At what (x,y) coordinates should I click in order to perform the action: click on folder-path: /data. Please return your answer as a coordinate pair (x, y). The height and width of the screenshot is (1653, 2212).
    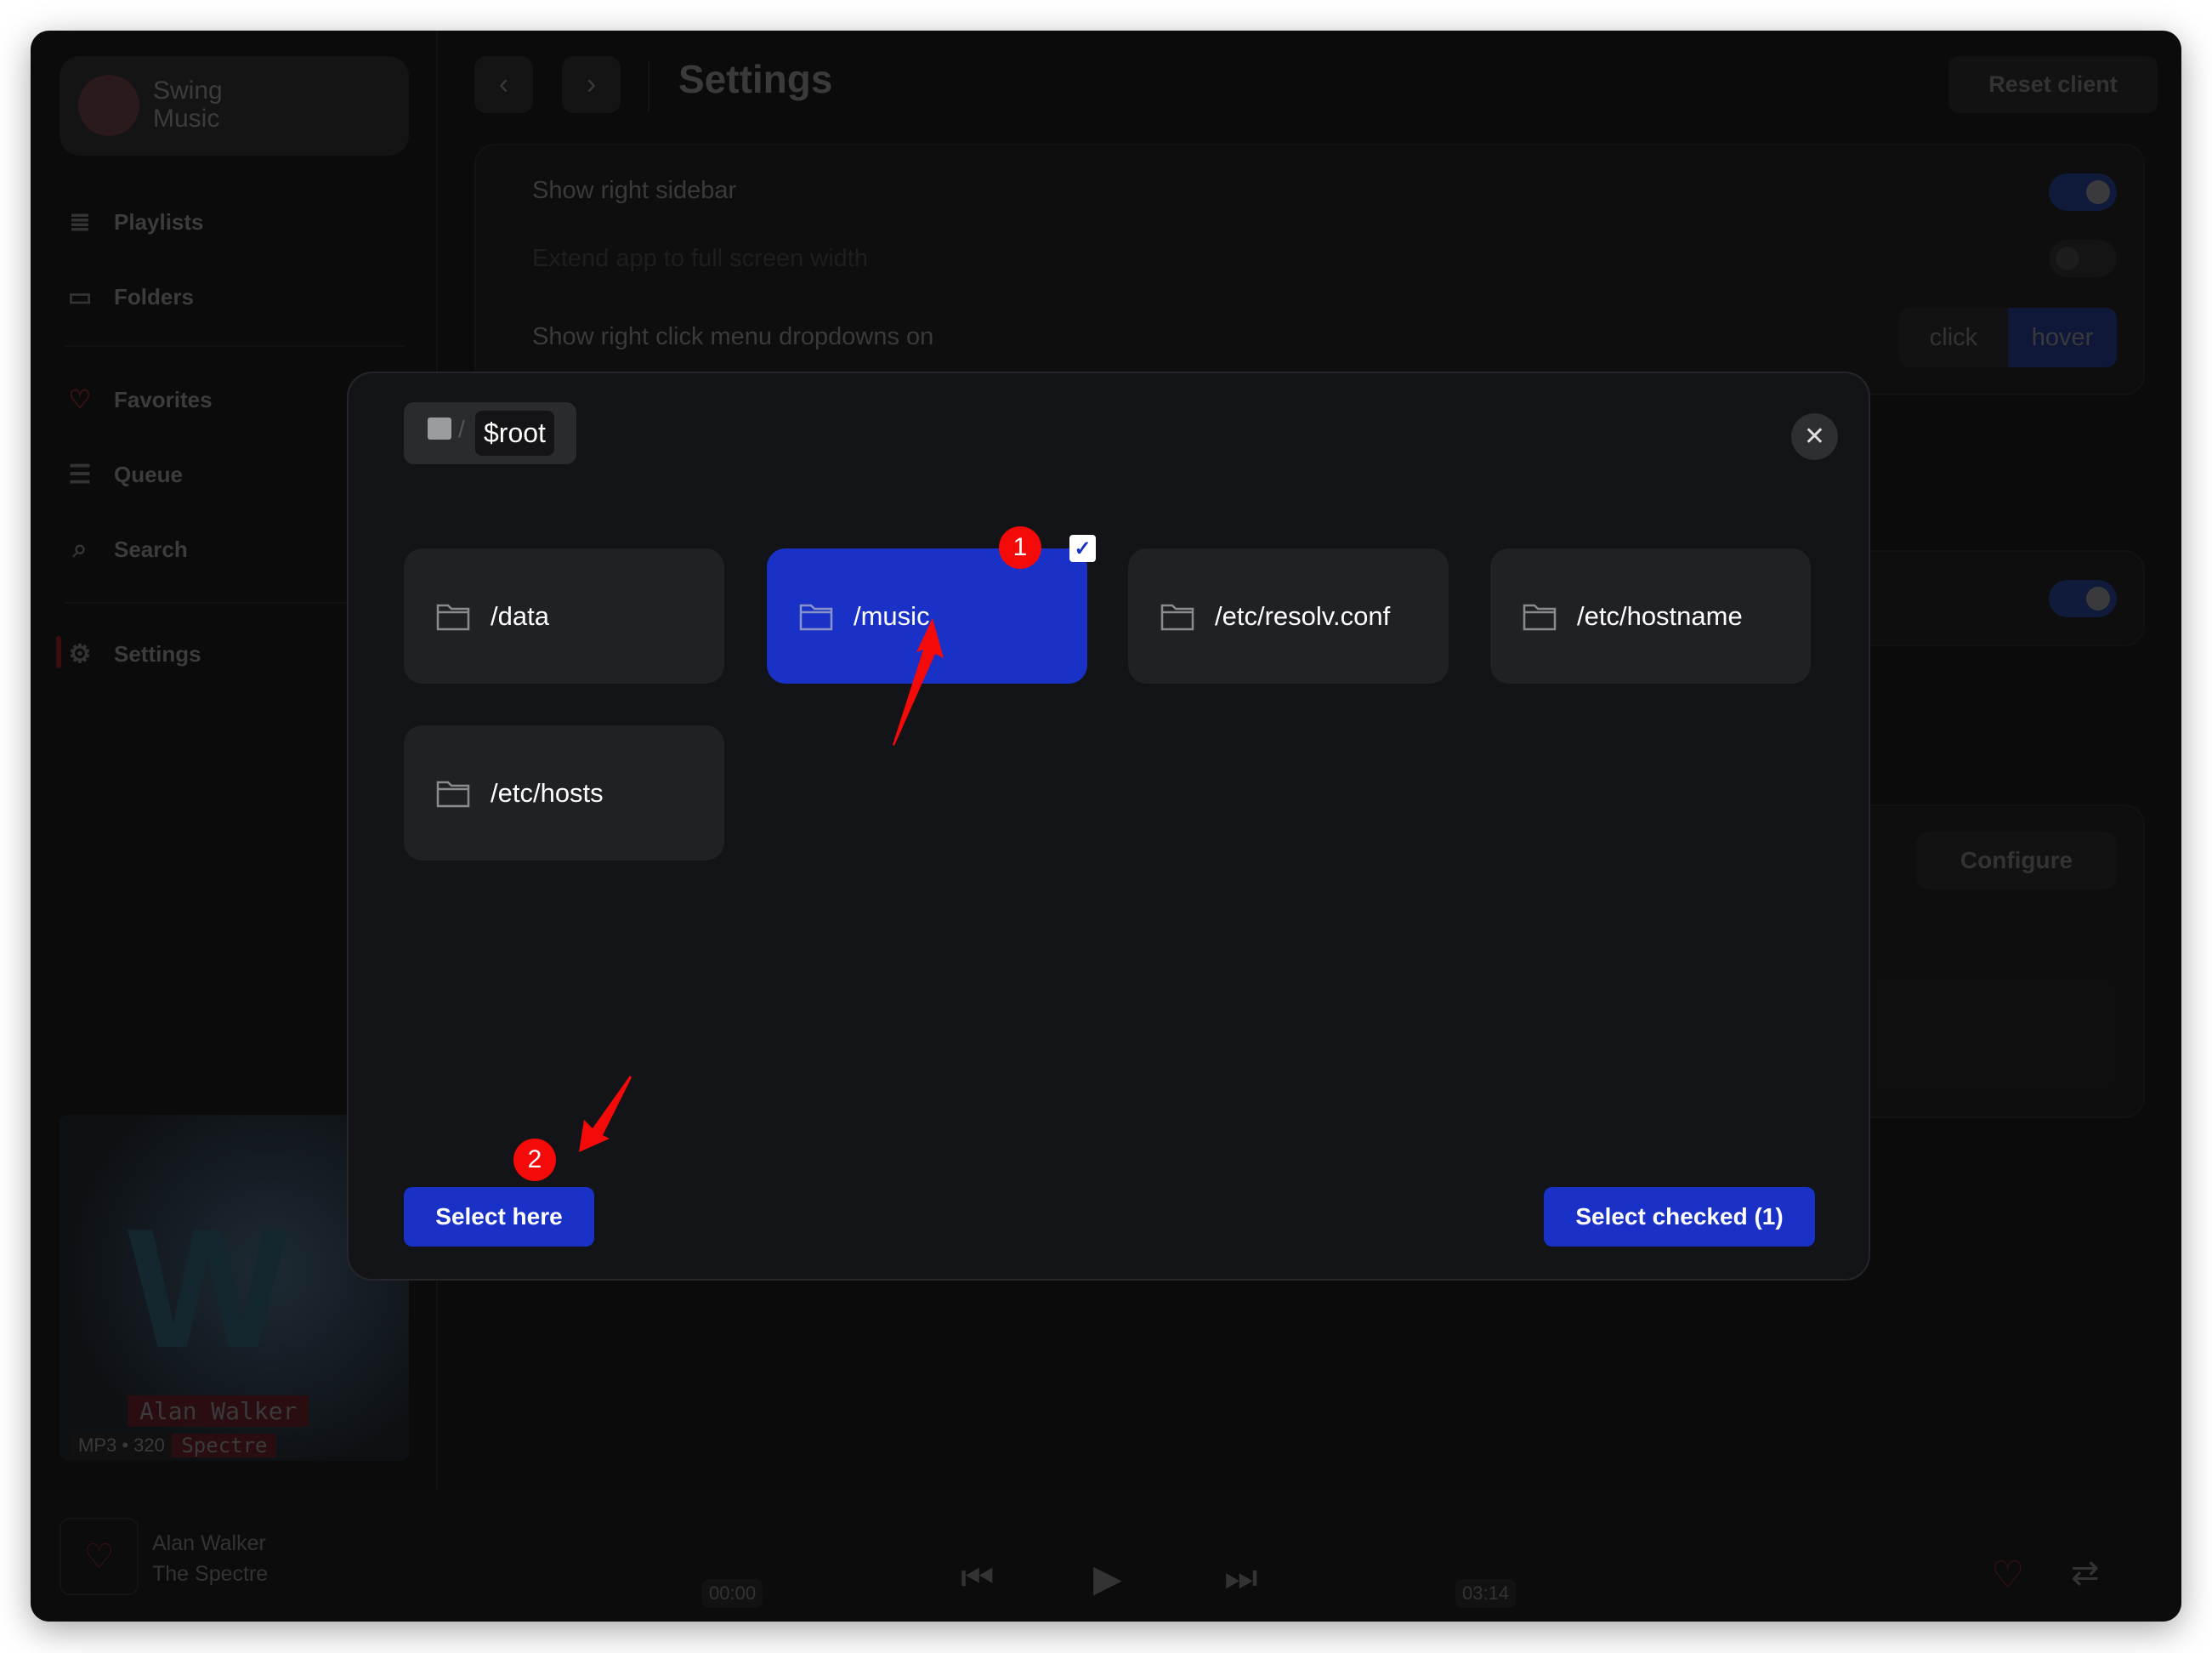
    Looking at the image, I should click on (520, 615).